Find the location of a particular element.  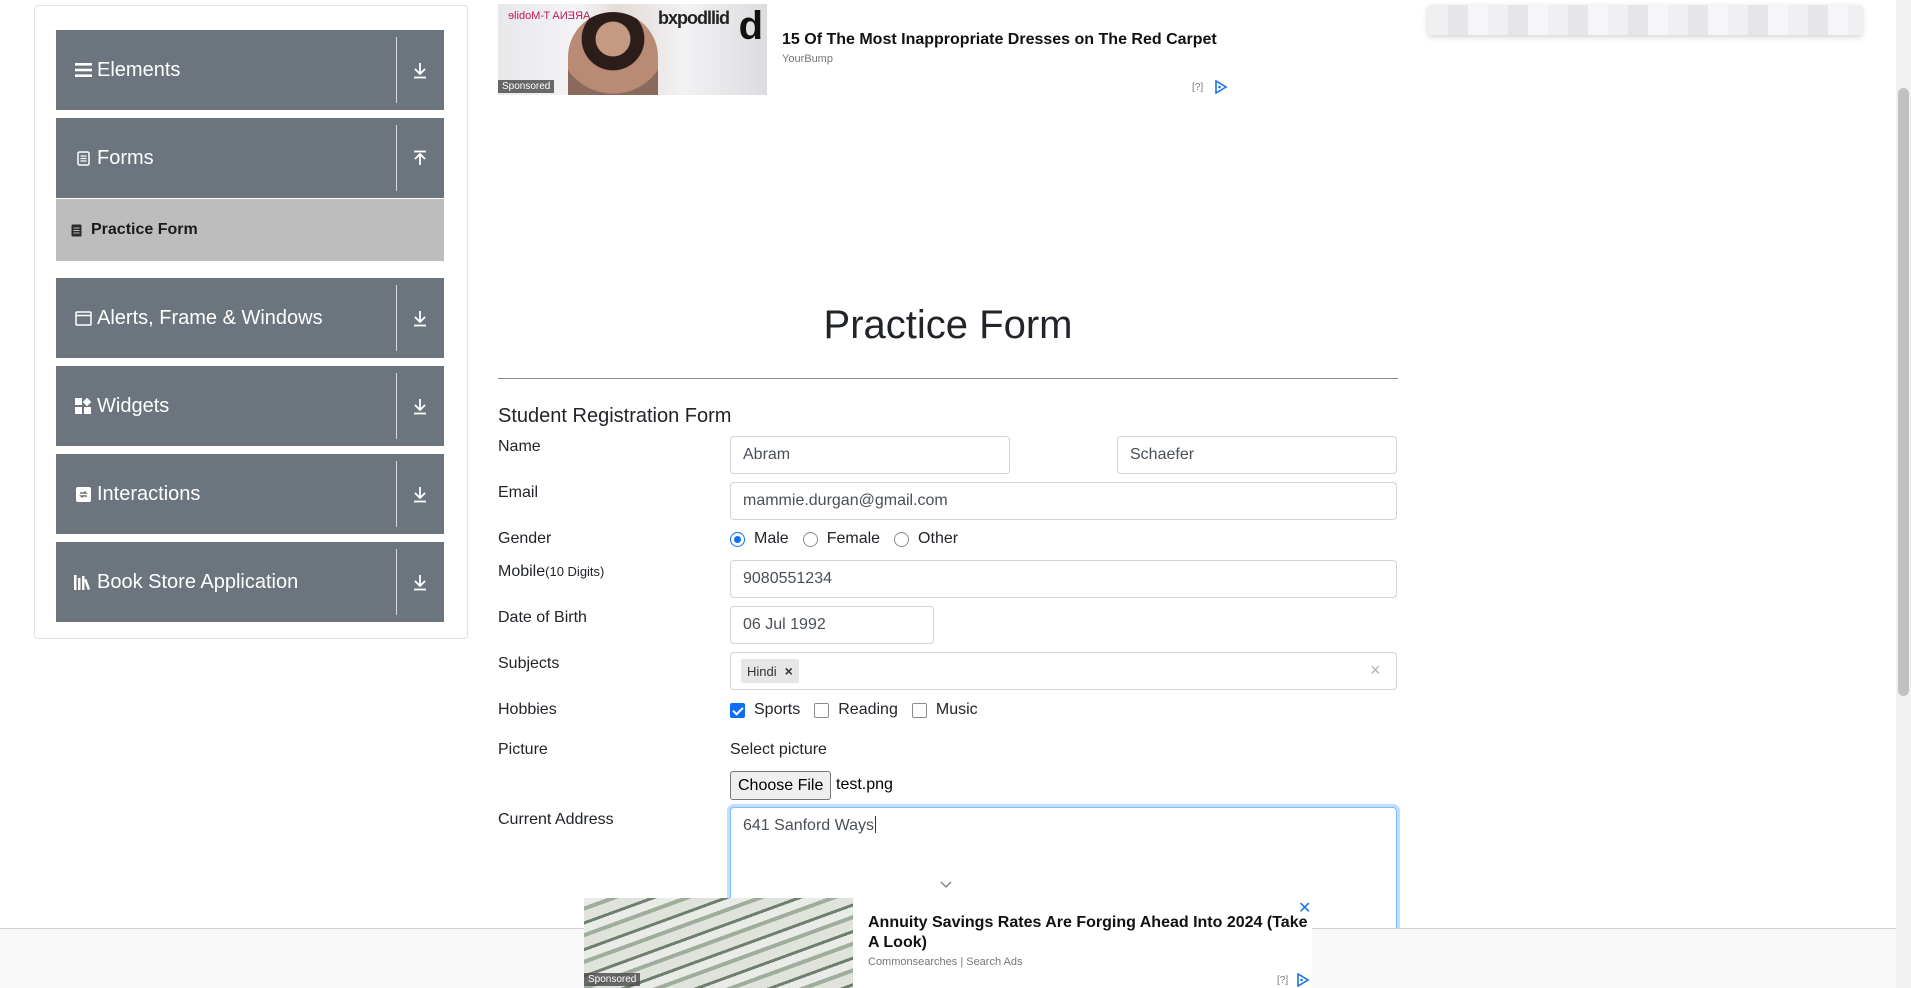

sidebar-group-forms: Forms is located at coordinates (250, 158).